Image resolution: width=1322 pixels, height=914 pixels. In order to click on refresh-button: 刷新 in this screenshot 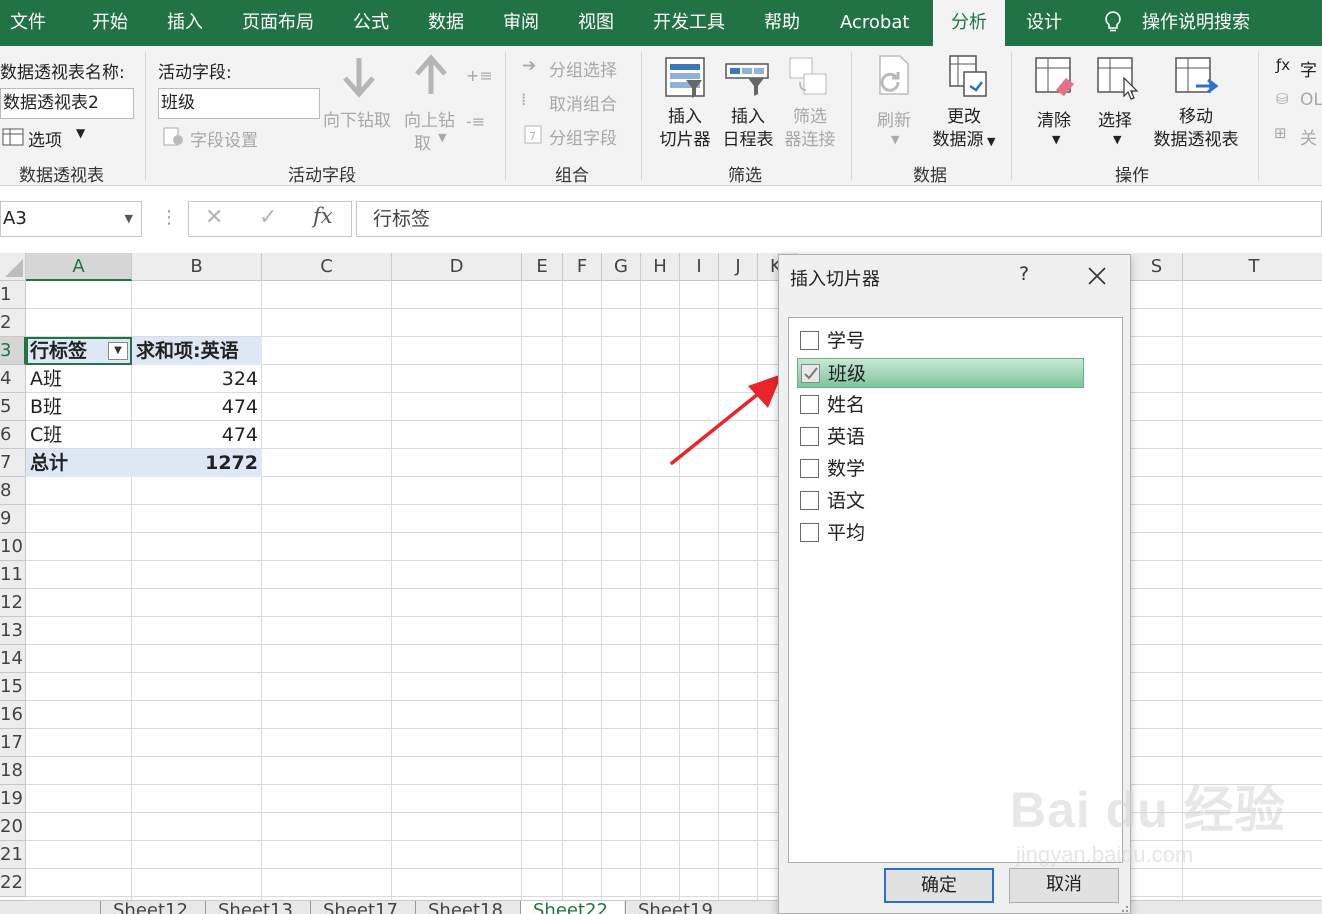, I will do `click(894, 118)`.